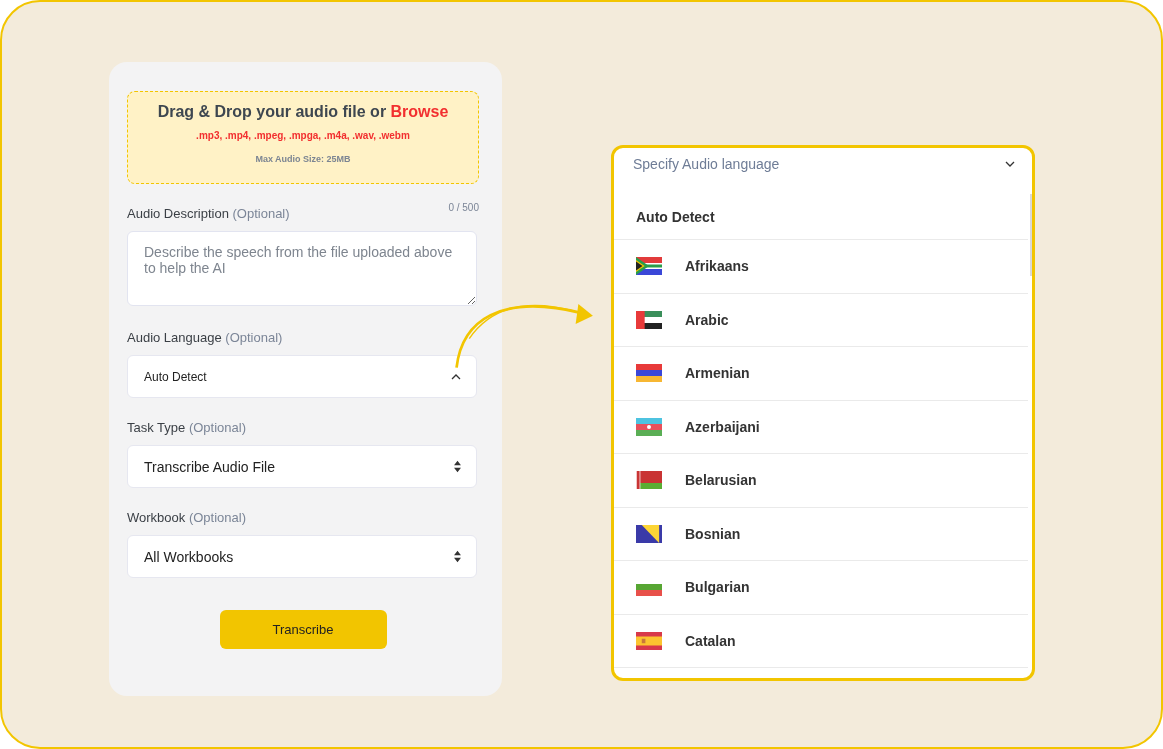 Image resolution: width=1163 pixels, height=749 pixels. What do you see at coordinates (302, 466) in the screenshot?
I see `dropdown-select: Transcribe Audio File` at bounding box center [302, 466].